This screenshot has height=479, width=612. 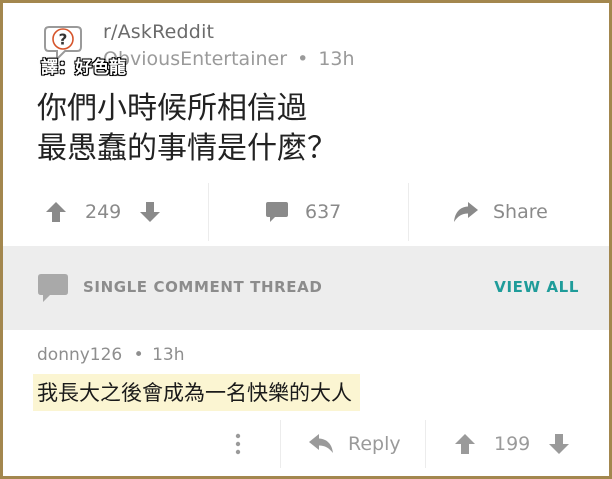 I want to click on vertical-dots-icon, so click(x=238, y=444).